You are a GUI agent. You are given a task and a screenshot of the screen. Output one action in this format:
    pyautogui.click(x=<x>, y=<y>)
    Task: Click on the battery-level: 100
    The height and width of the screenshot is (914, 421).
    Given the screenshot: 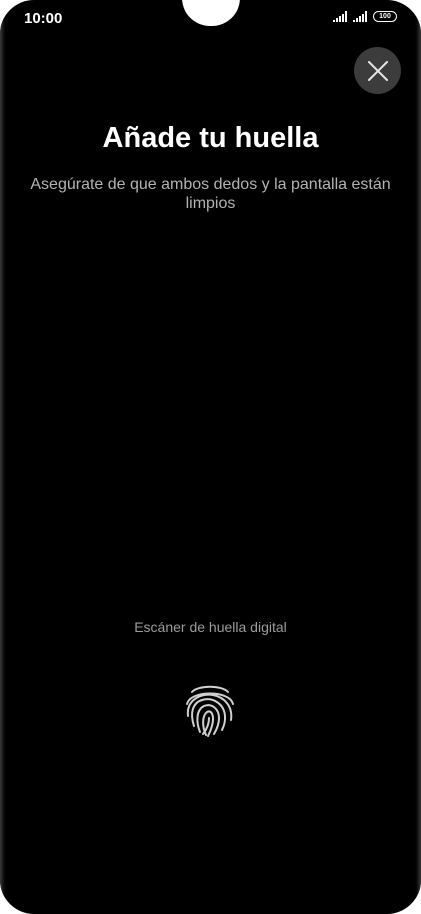 What is the action you would take?
    pyautogui.click(x=385, y=16)
    